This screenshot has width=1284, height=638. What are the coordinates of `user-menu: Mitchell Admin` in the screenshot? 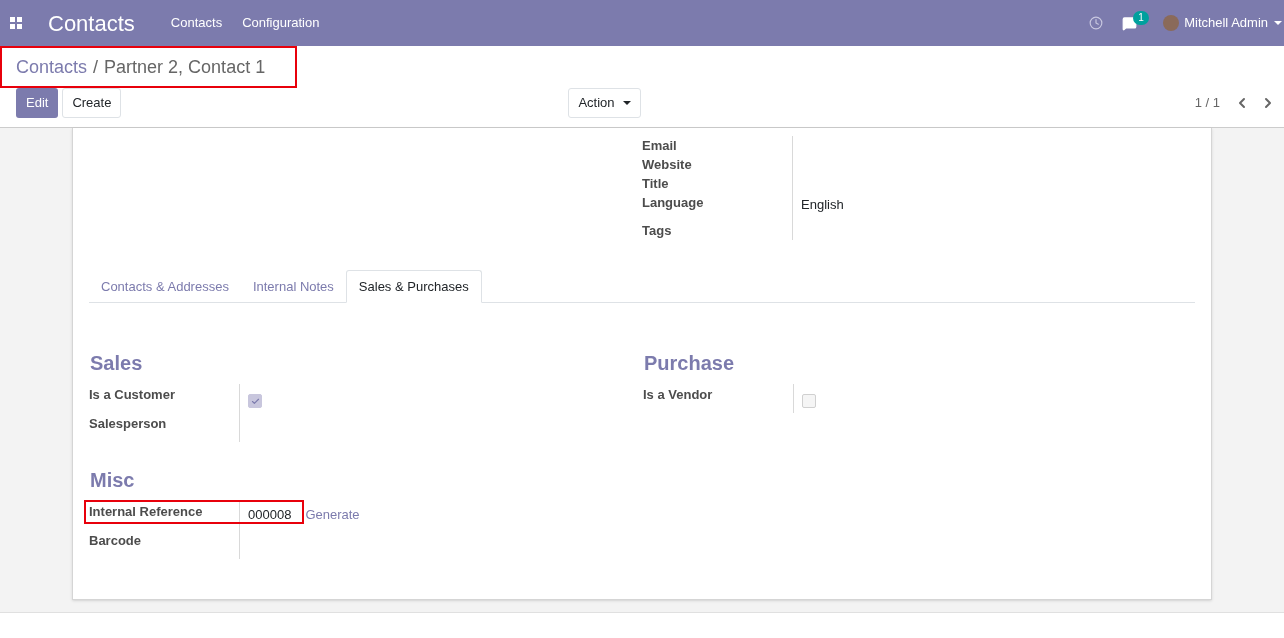 It's located at (1226, 23).